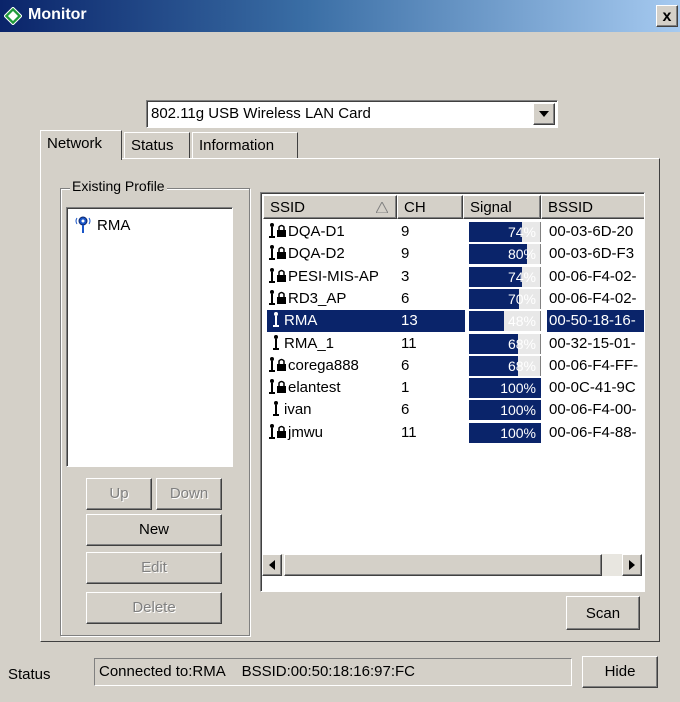 The image size is (680, 702). I want to click on profile-name: RMA, so click(114, 225).